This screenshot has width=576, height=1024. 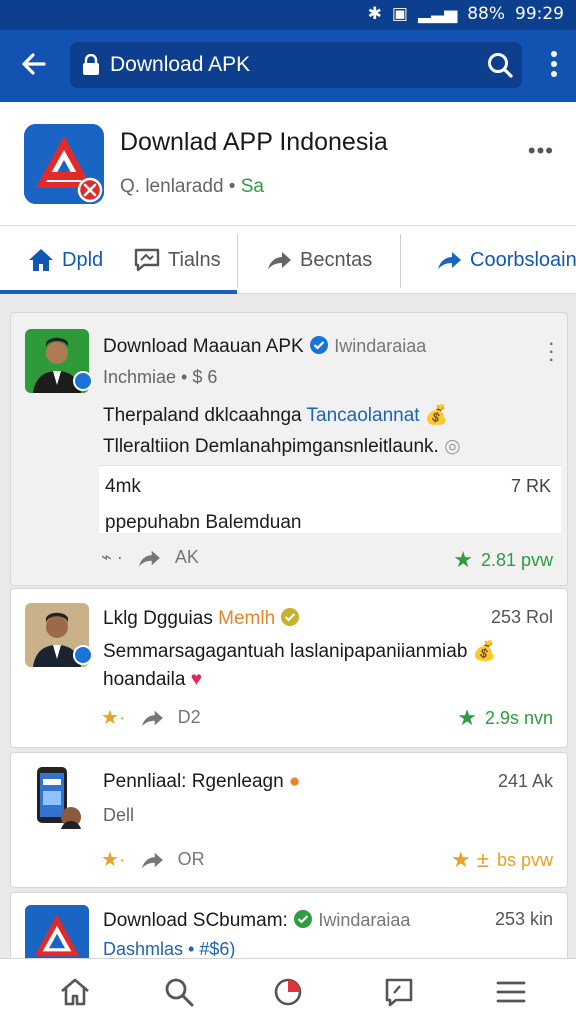 I want to click on tab-bar: Dpld Tialns Becntas Coorbsloain, so click(x=288, y=260).